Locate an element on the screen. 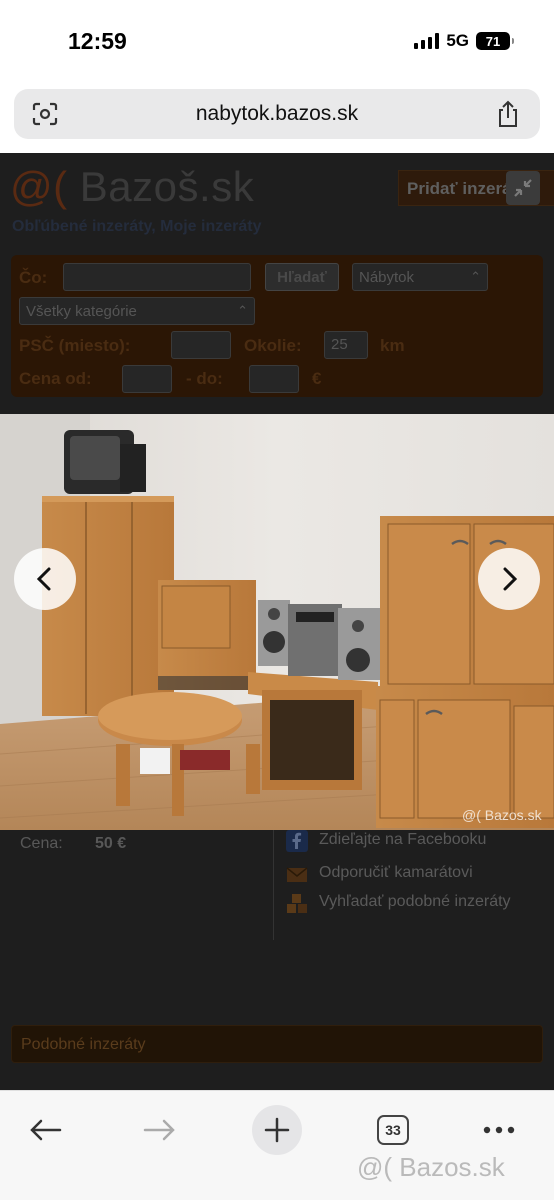 The image size is (554, 1200). back-button is located at coordinates (45, 1130).